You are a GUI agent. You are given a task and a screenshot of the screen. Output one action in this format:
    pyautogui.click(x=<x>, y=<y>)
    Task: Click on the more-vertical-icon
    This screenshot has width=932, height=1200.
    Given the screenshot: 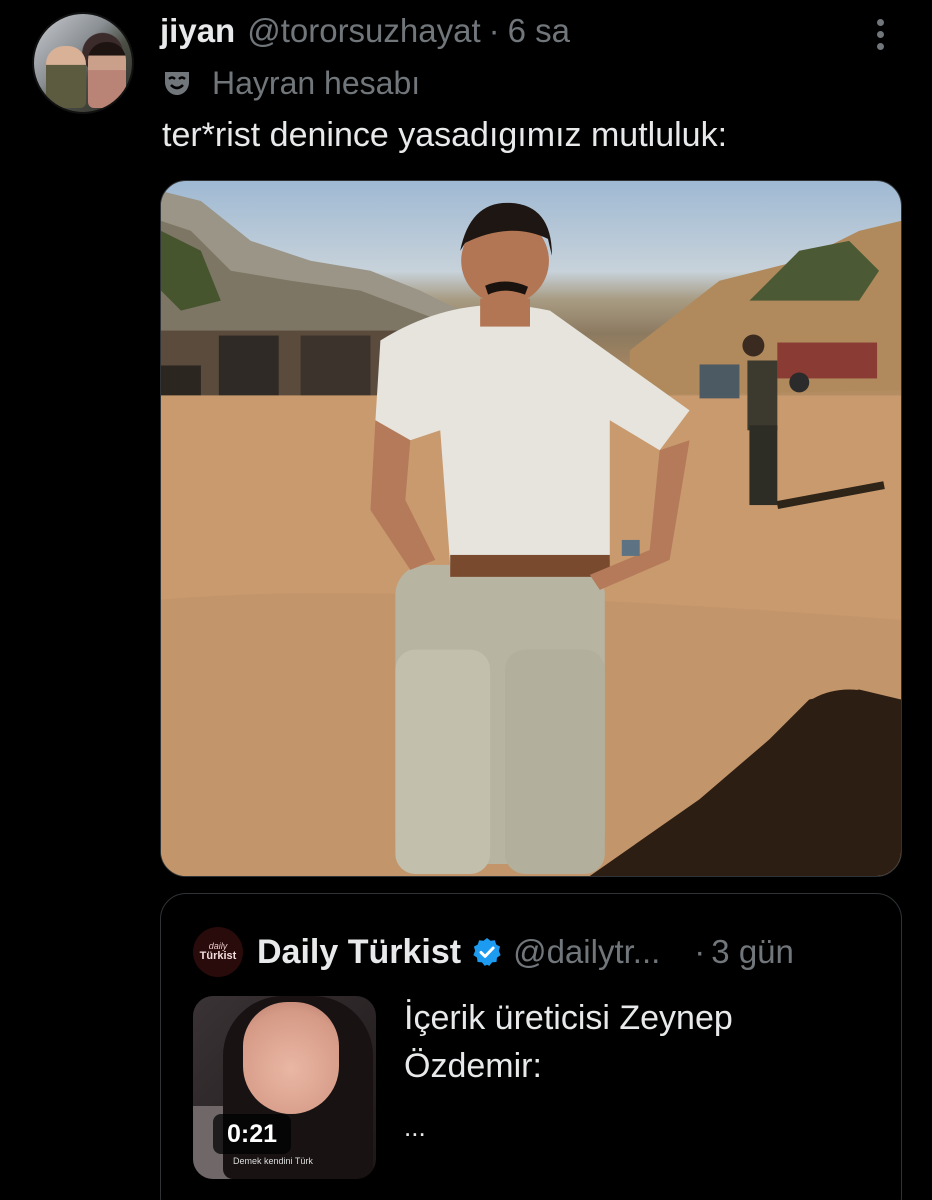 What is the action you would take?
    pyautogui.click(x=880, y=34)
    